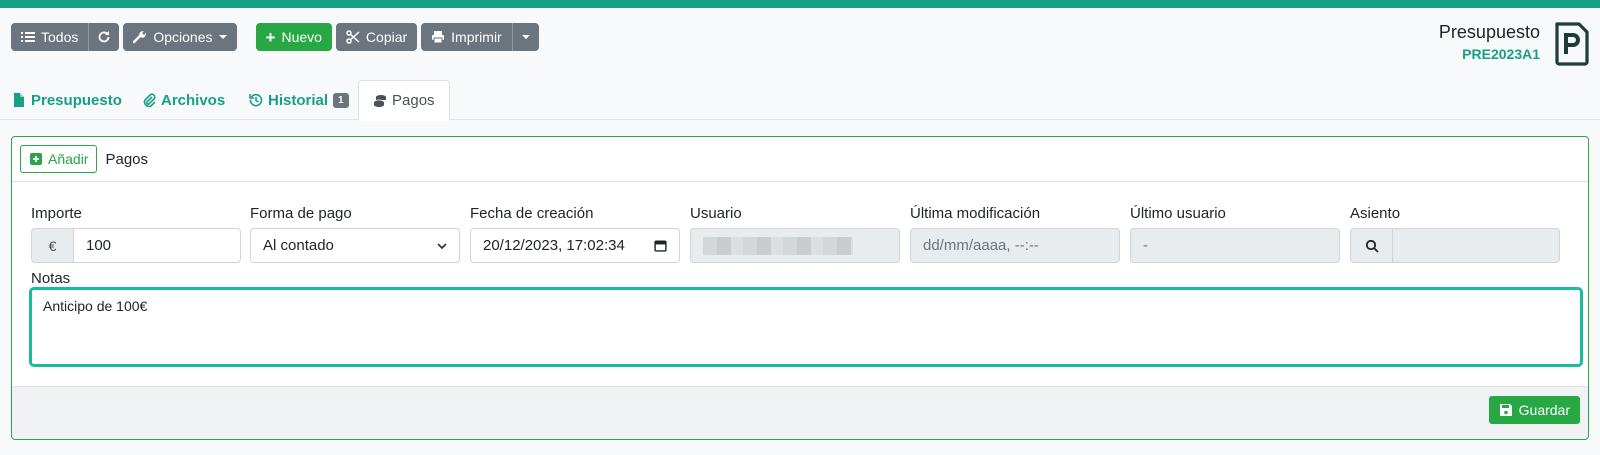 The width and height of the screenshot is (1600, 455). Describe the element at coordinates (716, 213) in the screenshot. I see `user-label: Usuario` at that location.